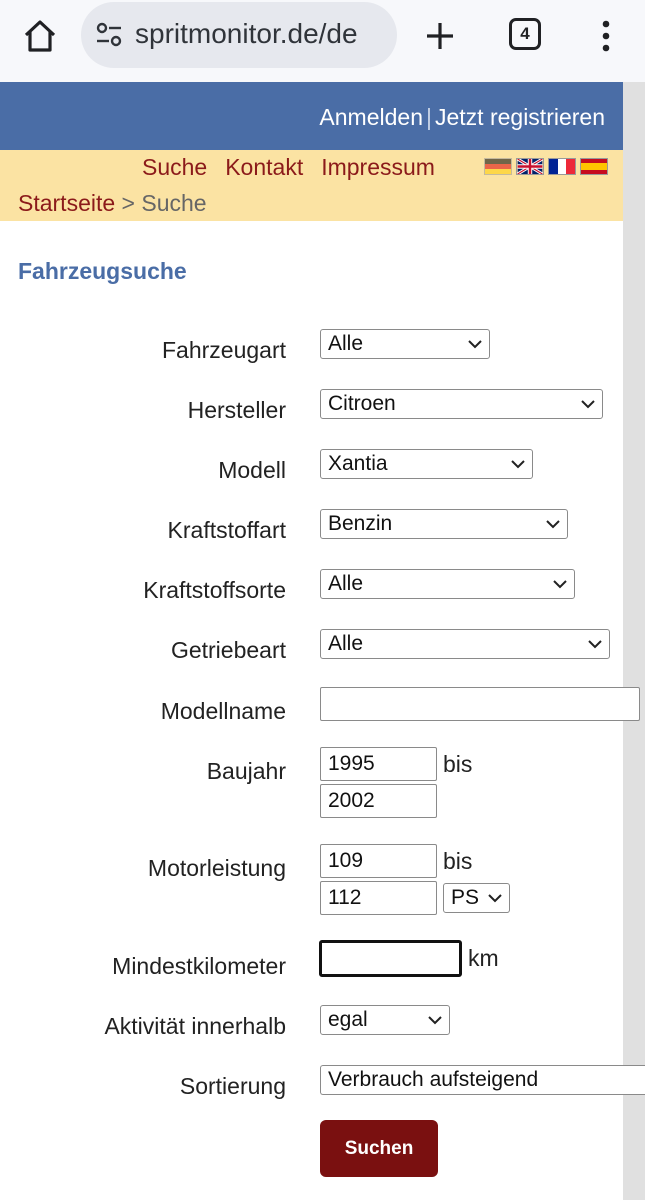  I want to click on login-link: Anmelden, so click(371, 117).